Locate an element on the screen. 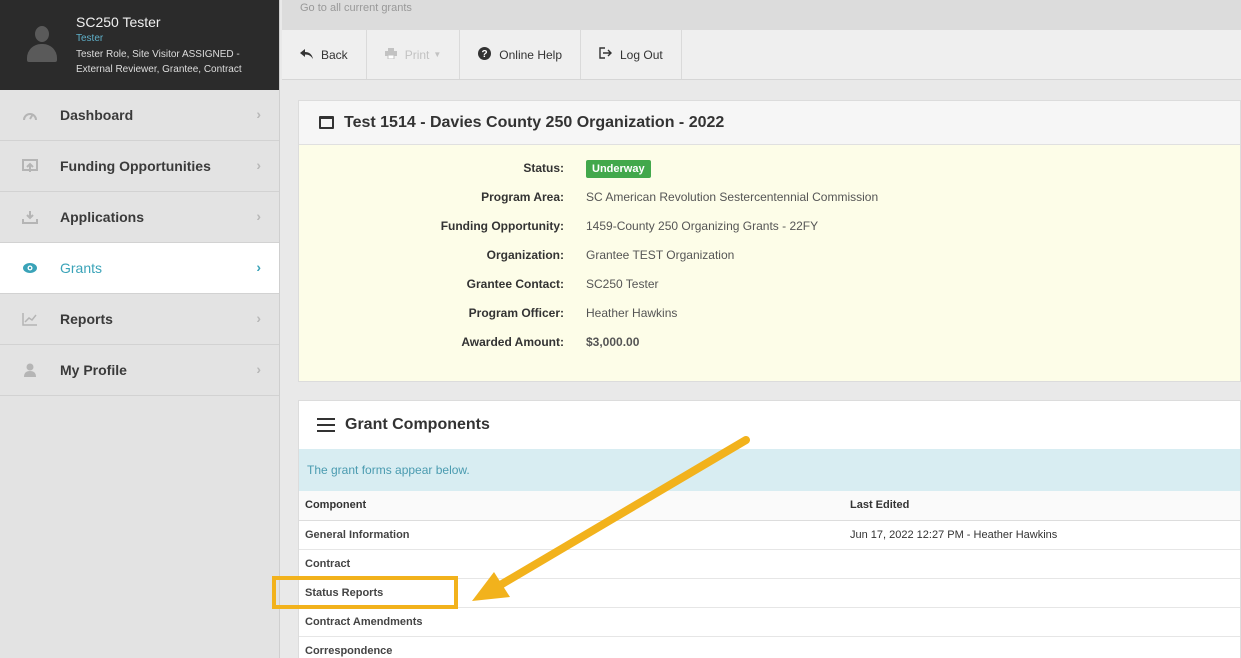 This screenshot has height=658, width=1241. awarded-amount-row: Awarded Amount: $3,000.00 is located at coordinates (769, 341).